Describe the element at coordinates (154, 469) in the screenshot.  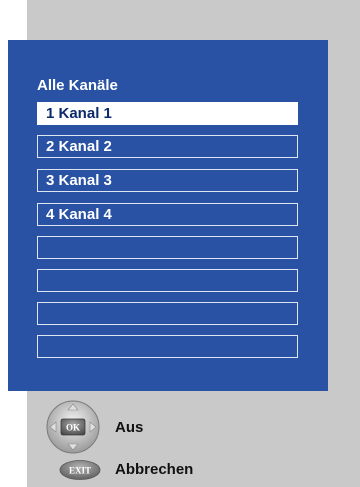
I see `exit-action-label: Abbrechen` at that location.